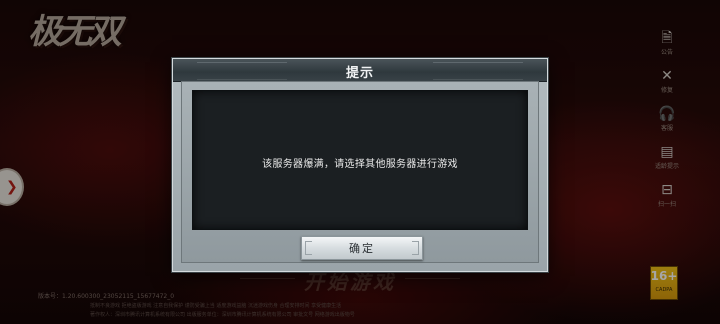  I want to click on confirm-button-label: 确定, so click(362, 248).